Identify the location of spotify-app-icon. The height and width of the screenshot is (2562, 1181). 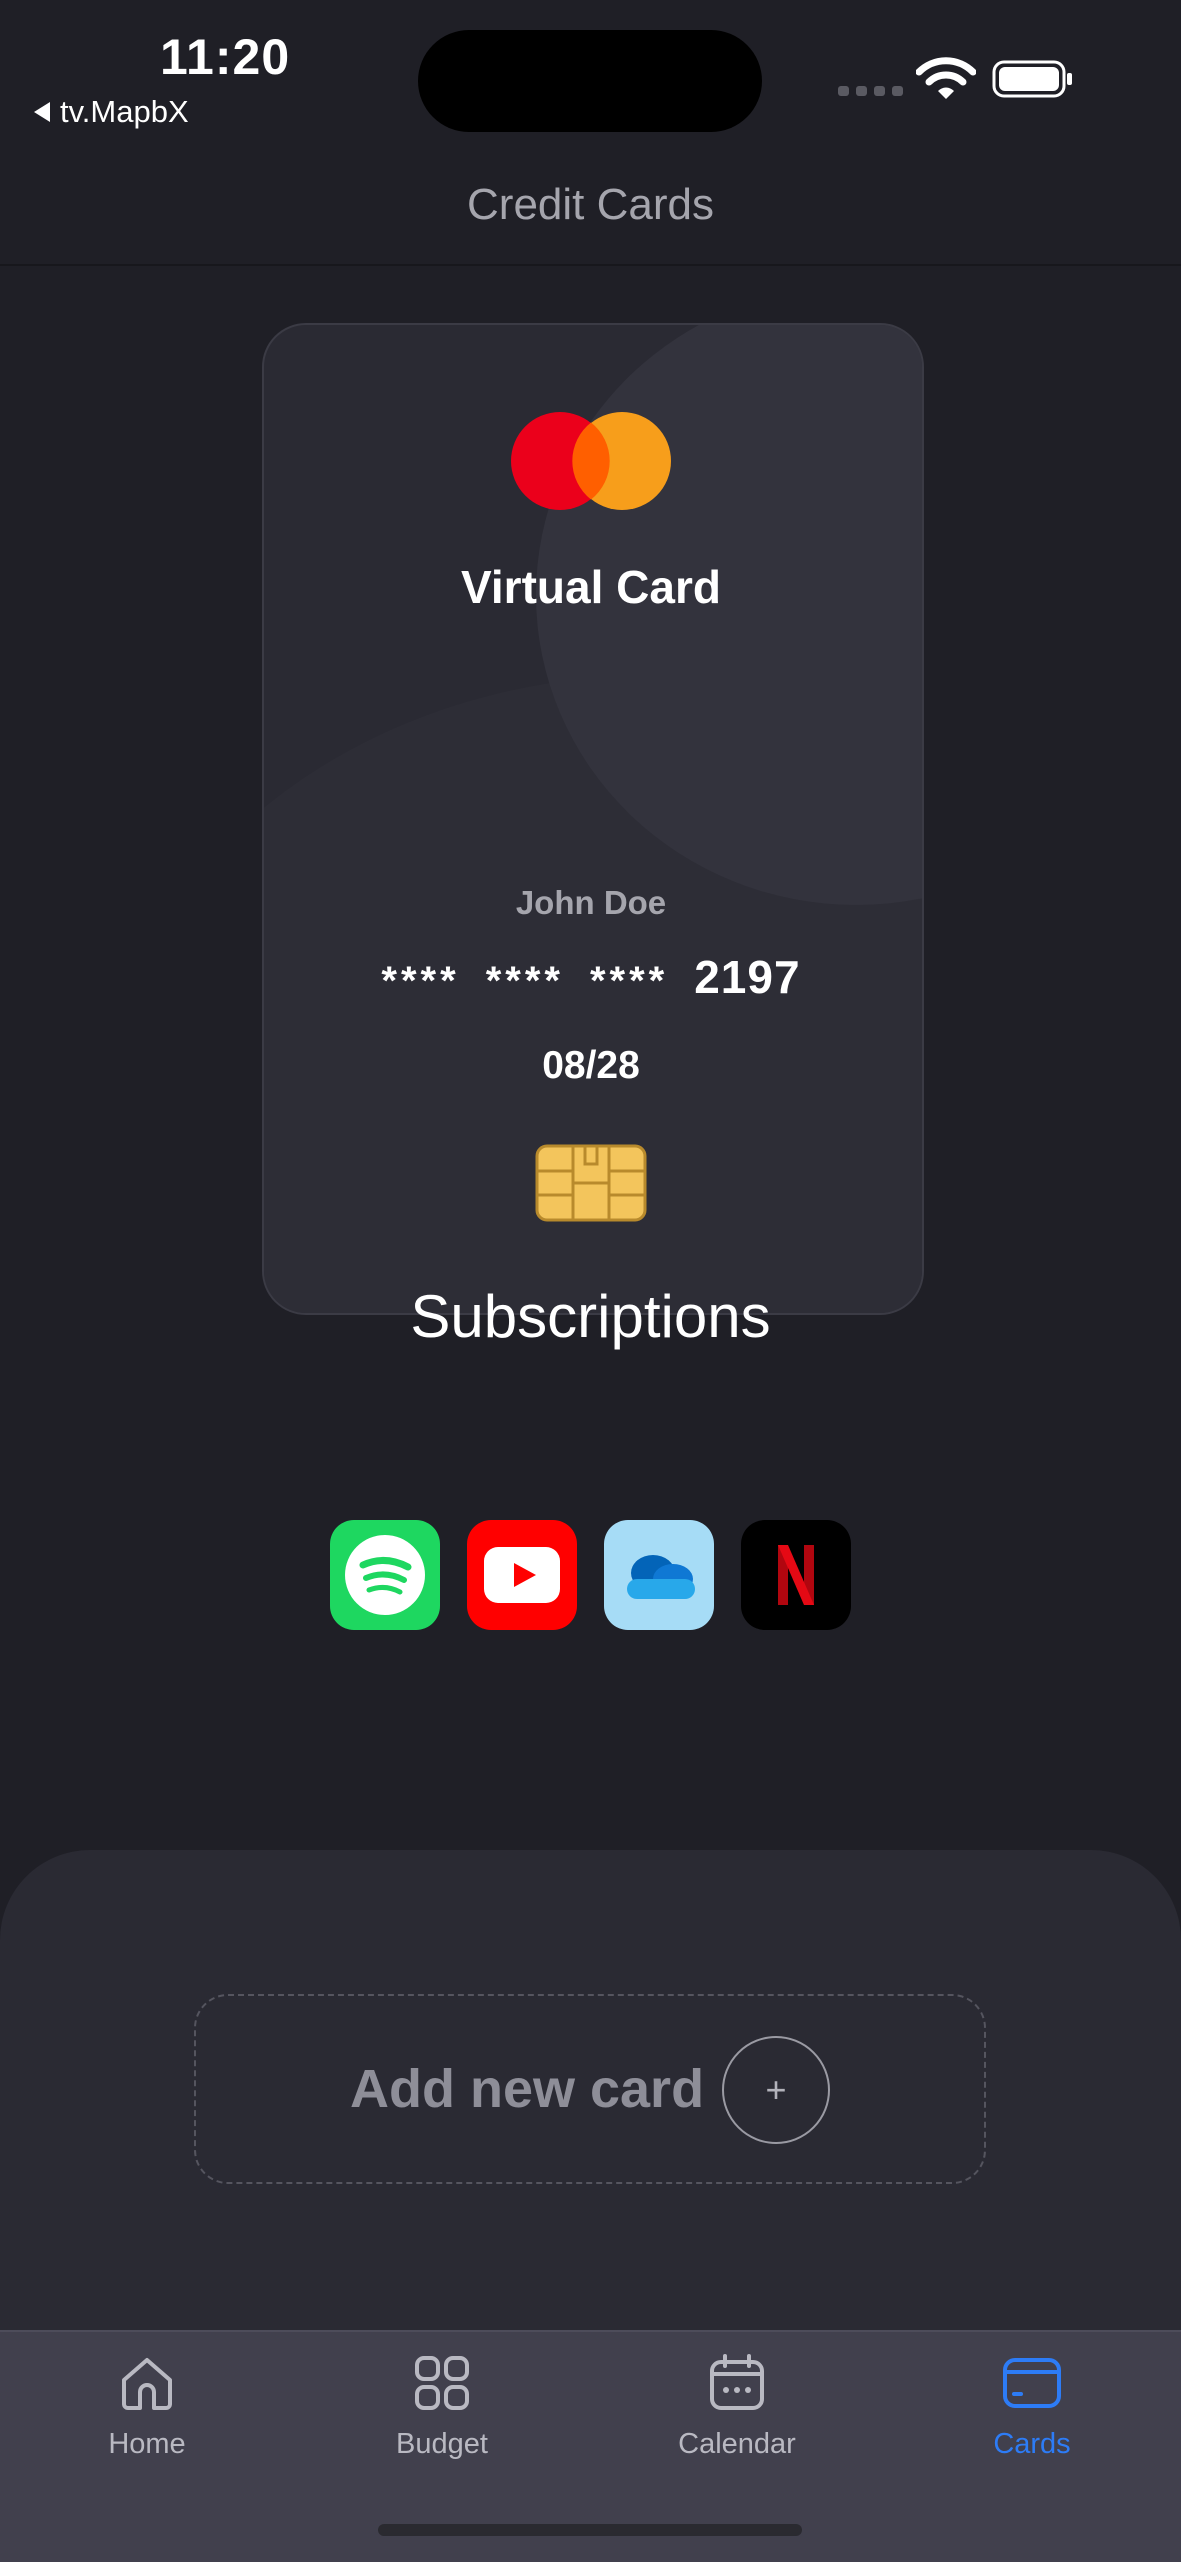
(385, 1575).